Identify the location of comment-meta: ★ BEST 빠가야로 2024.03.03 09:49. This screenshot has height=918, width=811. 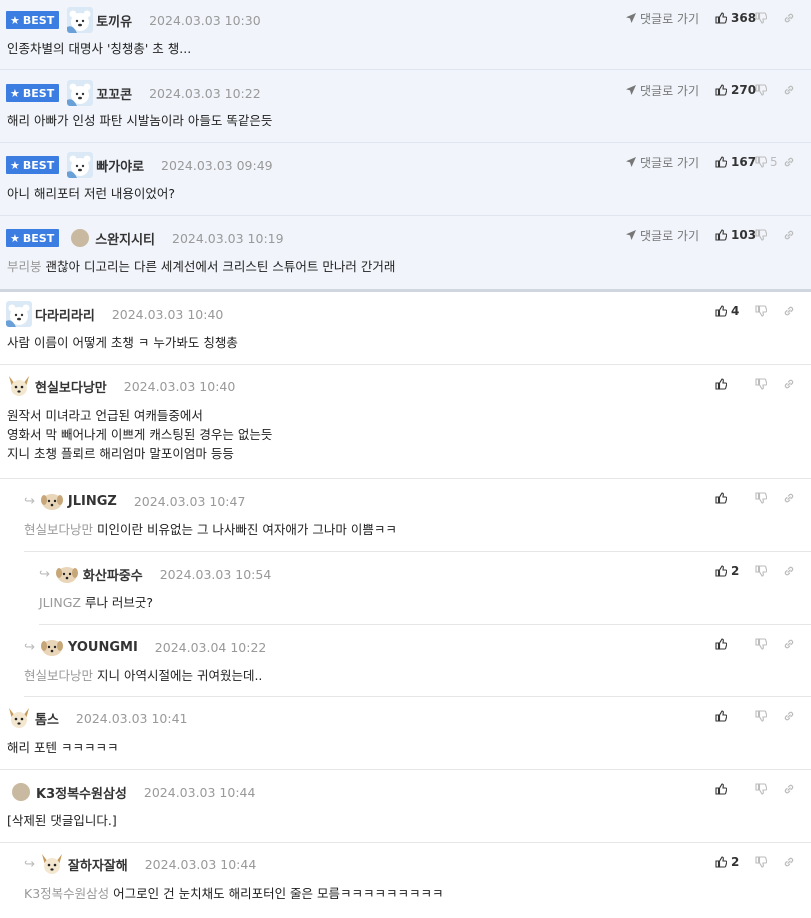
(139, 165).